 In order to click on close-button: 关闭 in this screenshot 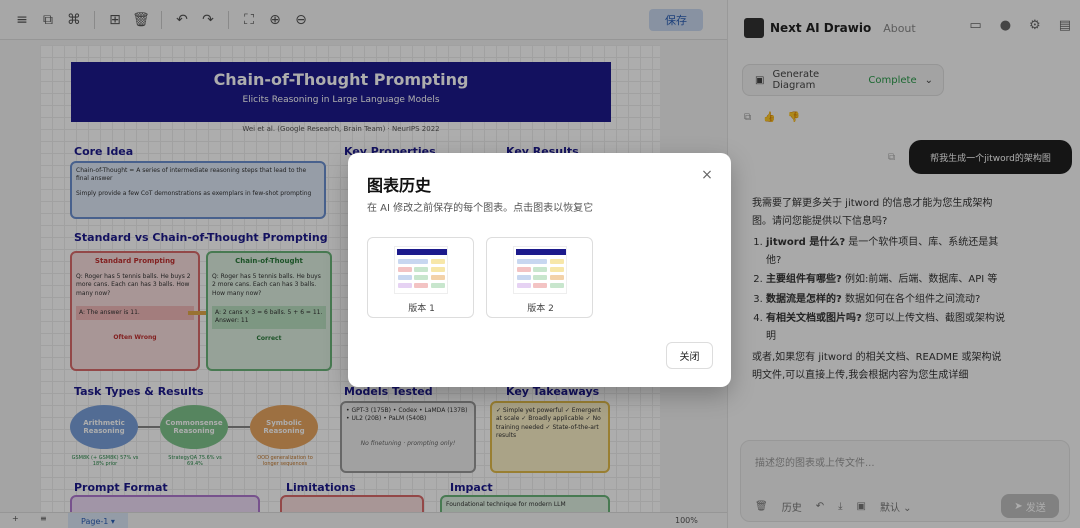, I will do `click(689, 355)`.